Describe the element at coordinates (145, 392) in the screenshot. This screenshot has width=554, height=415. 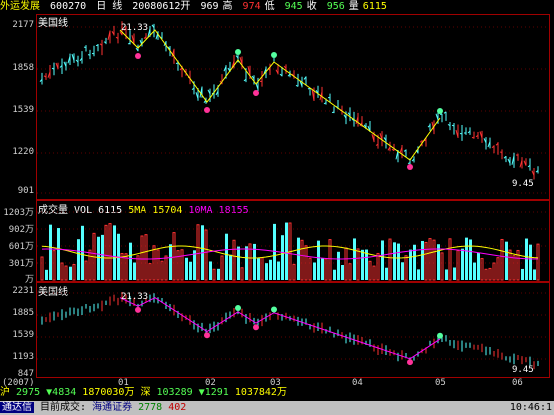
I see `sz-label: 深` at that location.